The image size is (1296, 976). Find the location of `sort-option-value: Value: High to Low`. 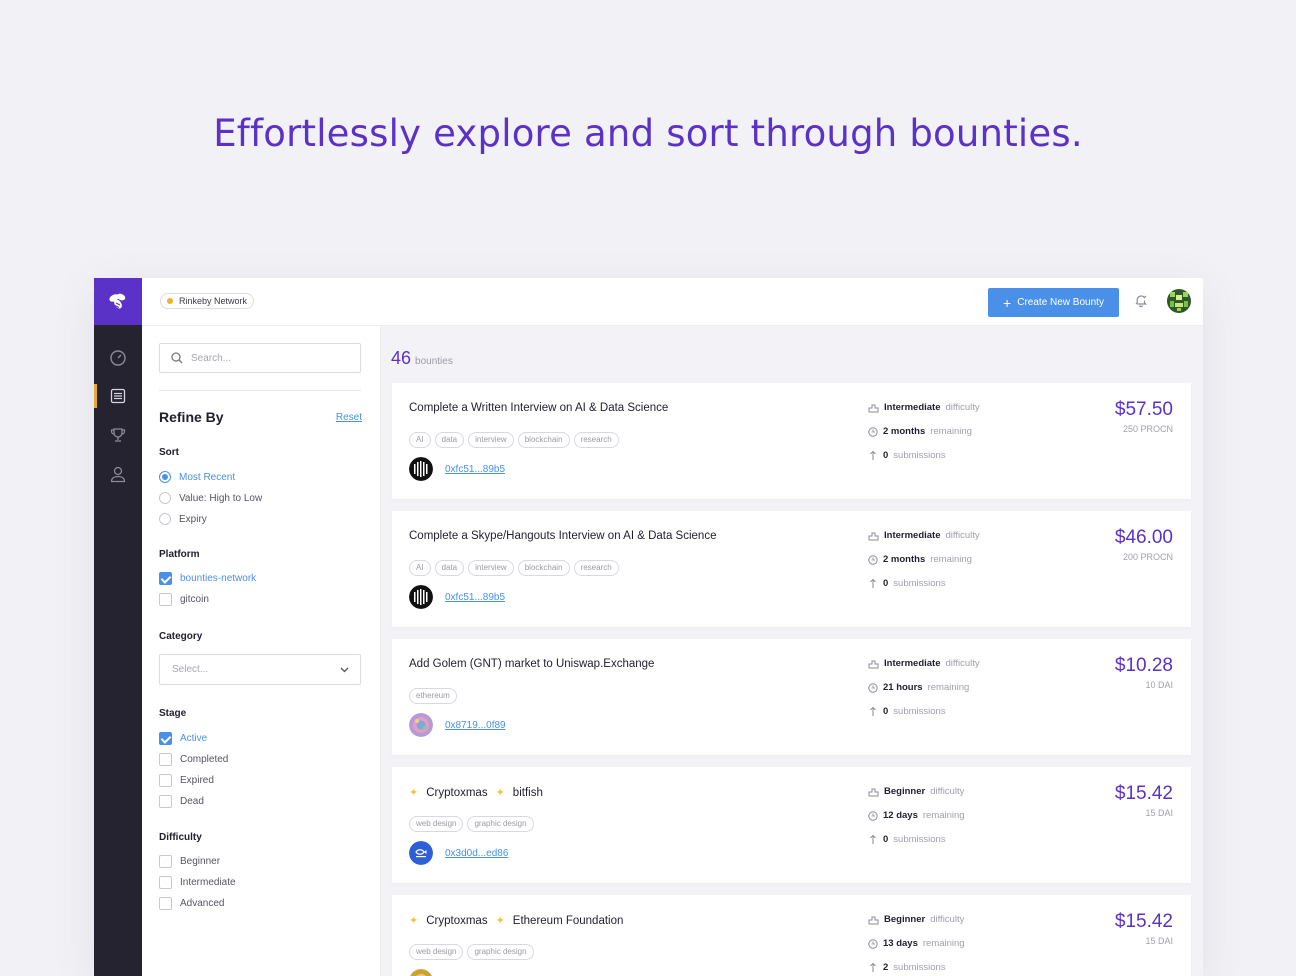

sort-option-value: Value: High to Low is located at coordinates (210, 498).